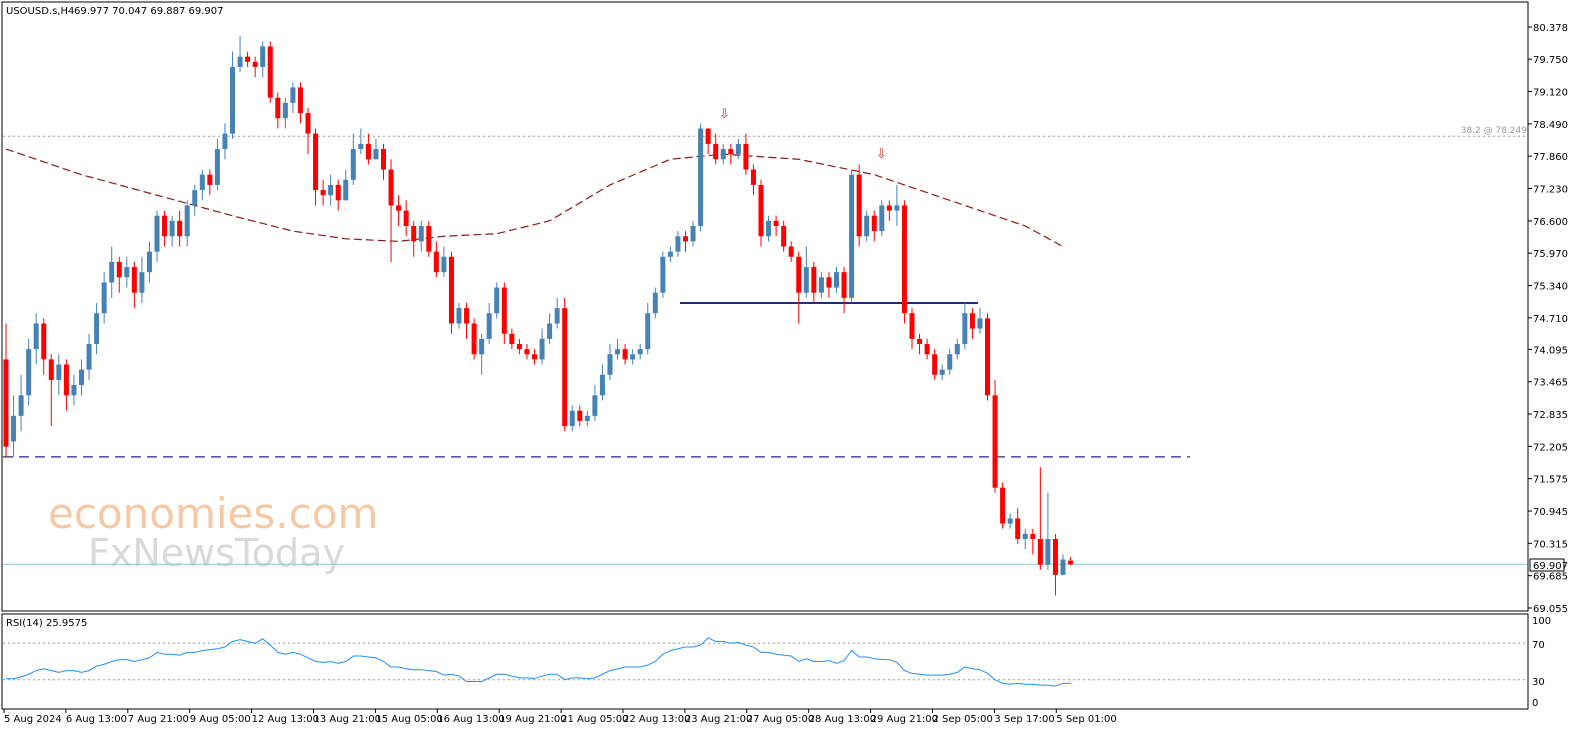 This screenshot has width=1596, height=743. I want to click on current-price-value: 69.907, so click(1550, 566).